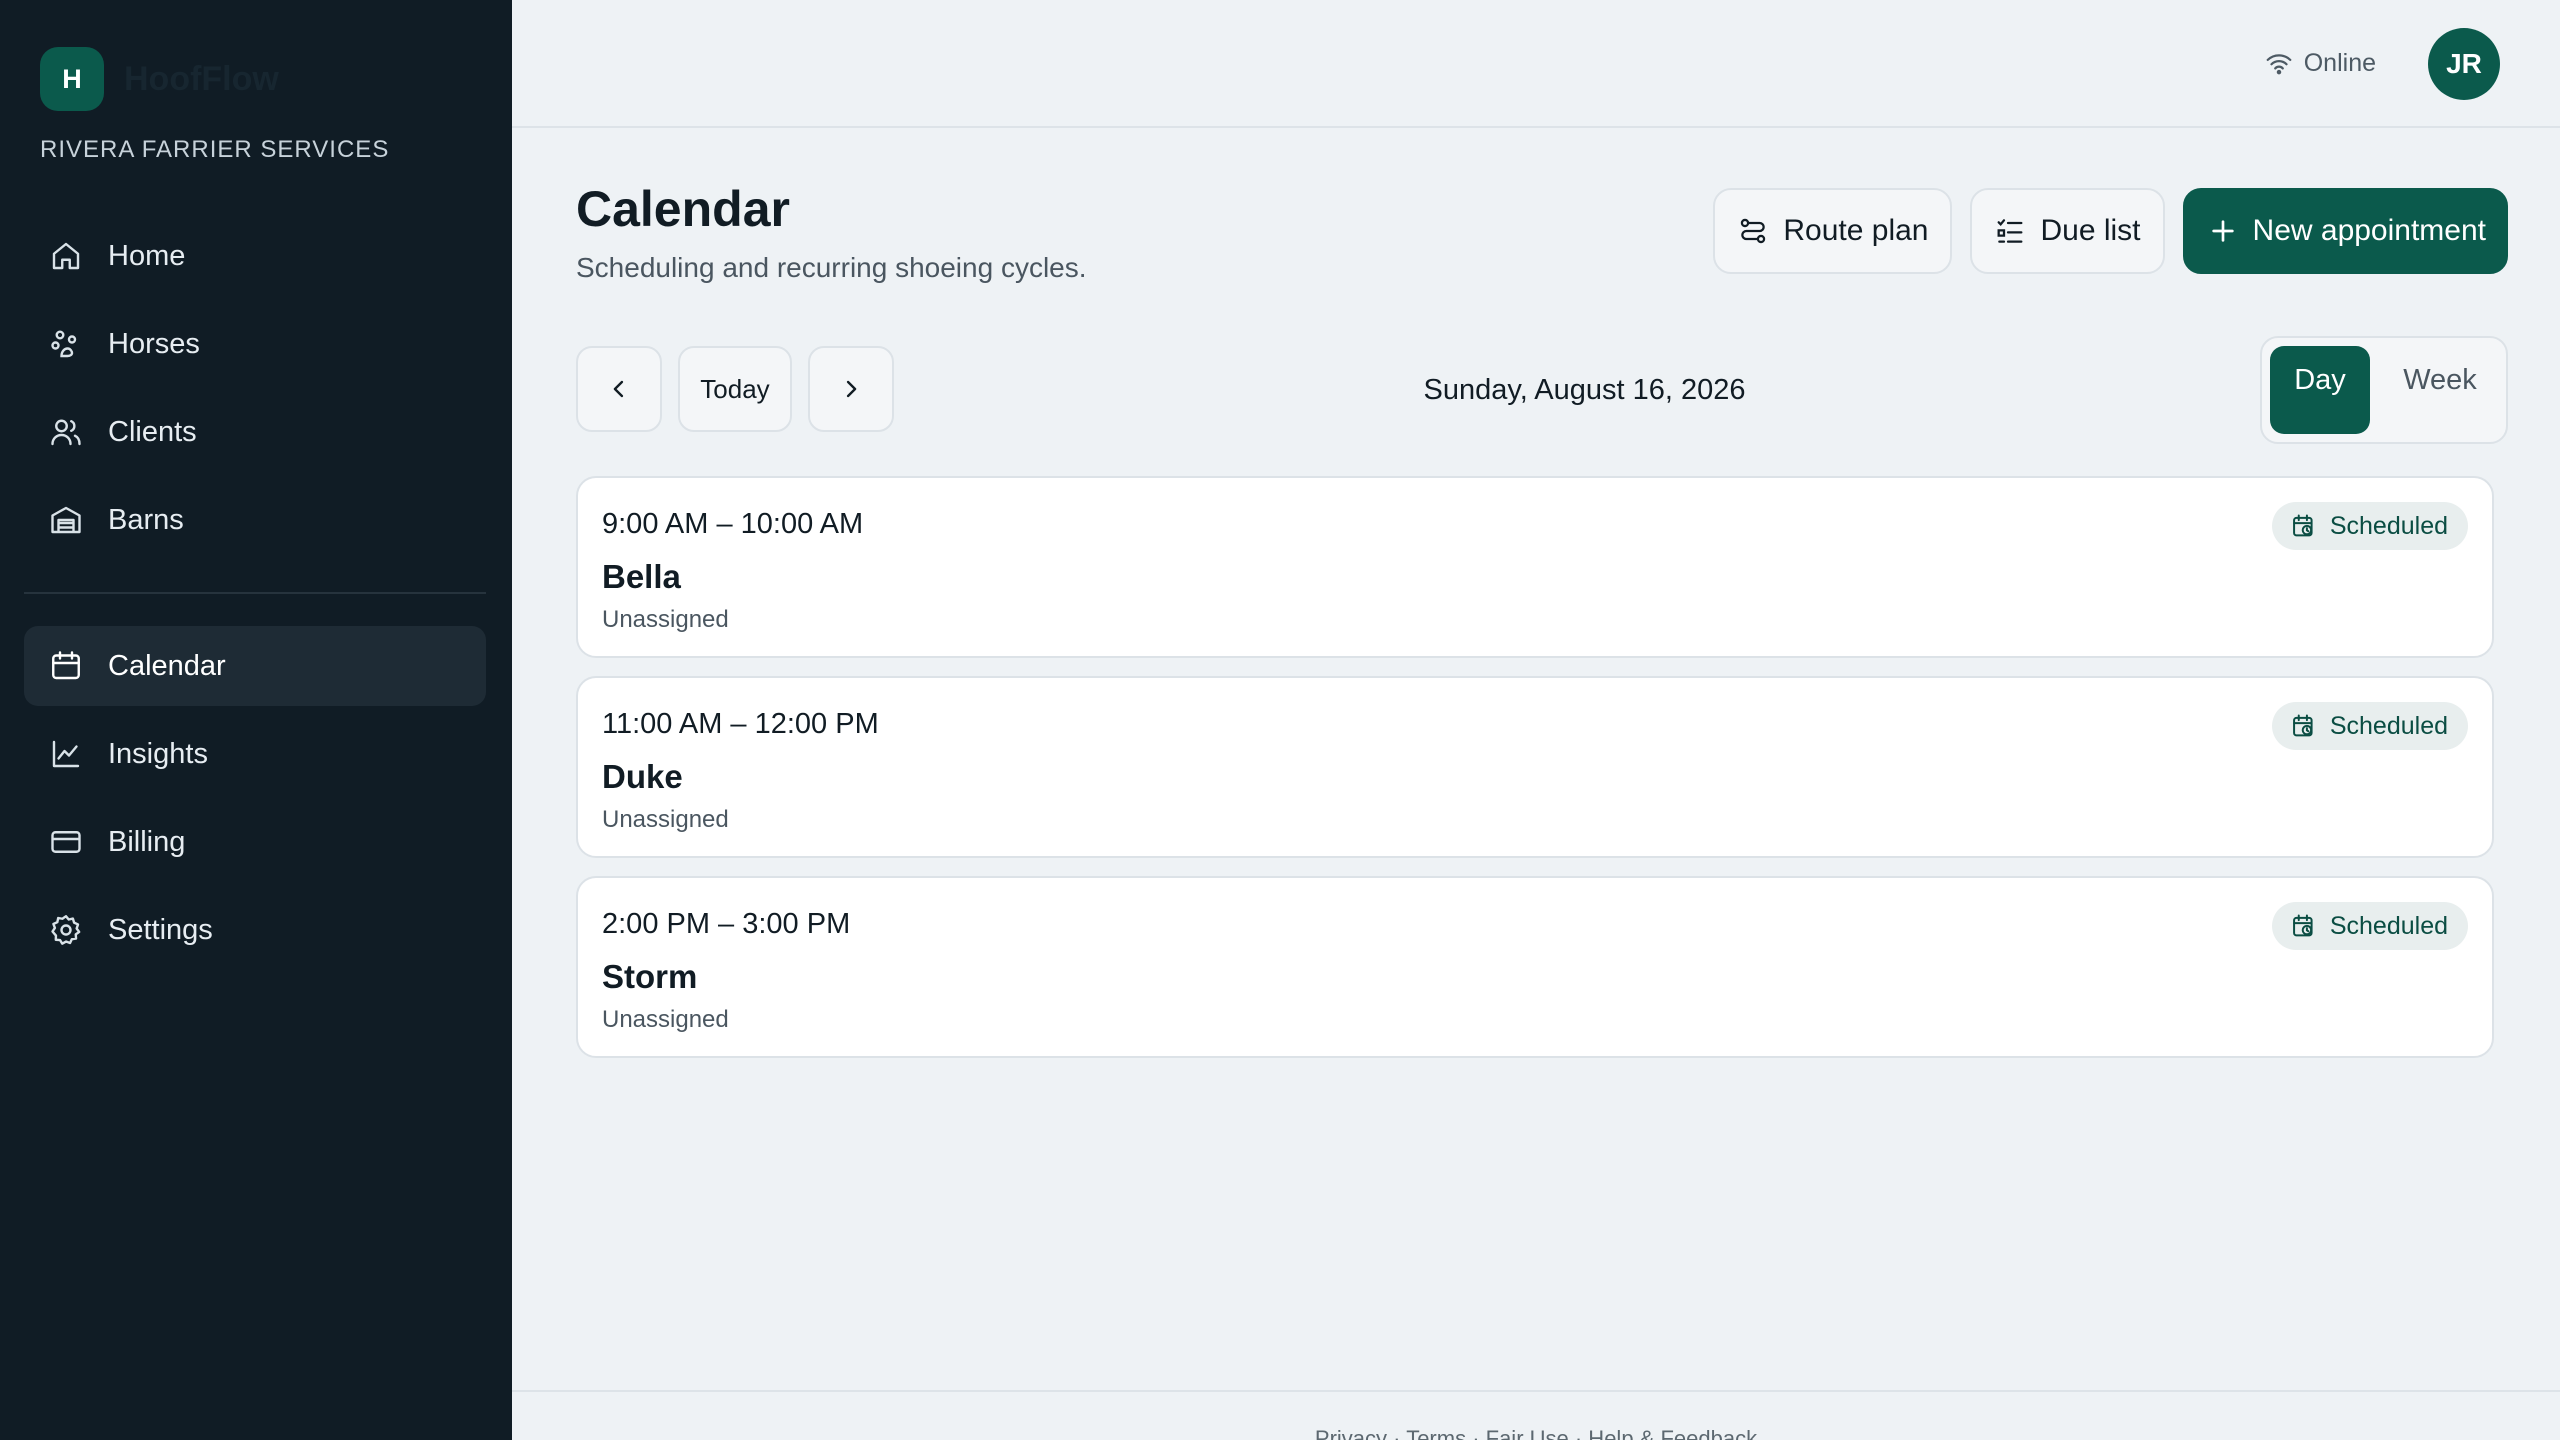  I want to click on previous-day-button, so click(619, 389).